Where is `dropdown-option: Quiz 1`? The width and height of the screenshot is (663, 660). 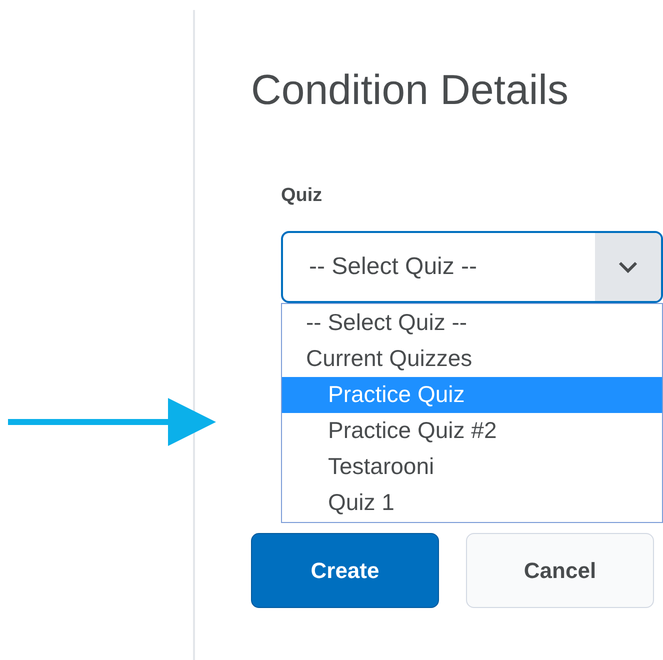
dropdown-option: Quiz 1 is located at coordinates (472, 502).